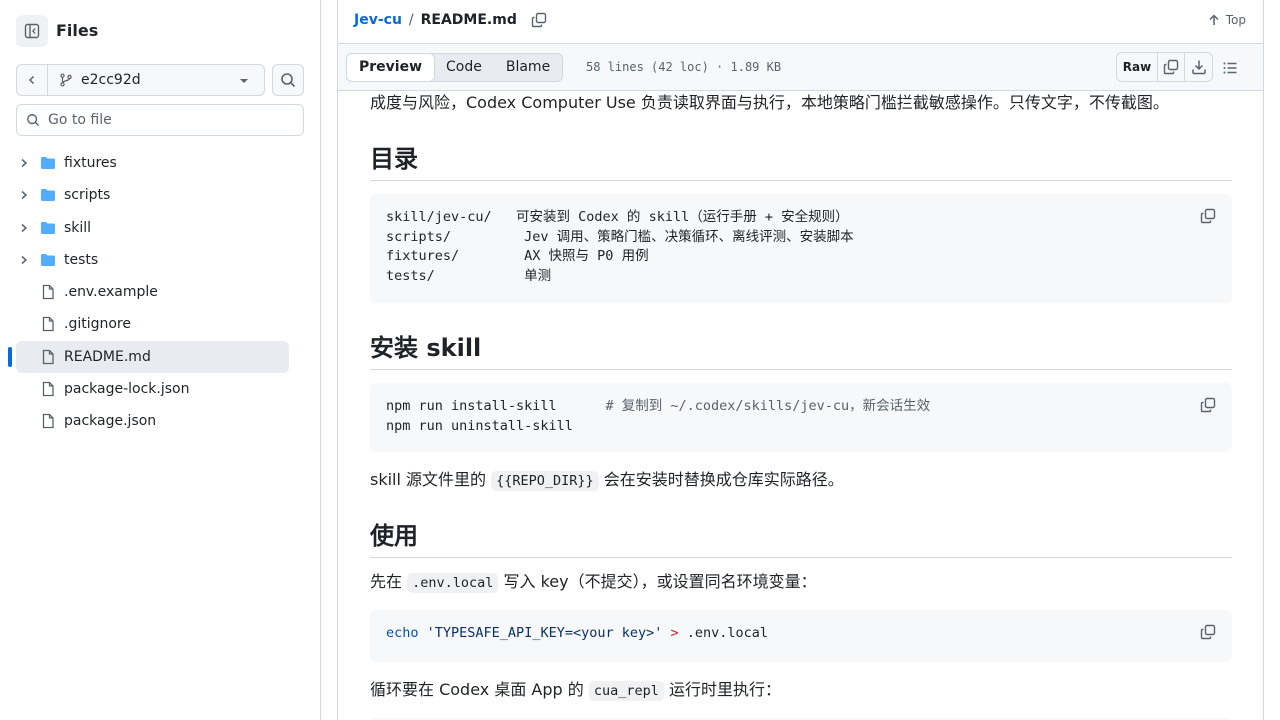  Describe the element at coordinates (464, 67) in the screenshot. I see `tab-code: Code` at that location.